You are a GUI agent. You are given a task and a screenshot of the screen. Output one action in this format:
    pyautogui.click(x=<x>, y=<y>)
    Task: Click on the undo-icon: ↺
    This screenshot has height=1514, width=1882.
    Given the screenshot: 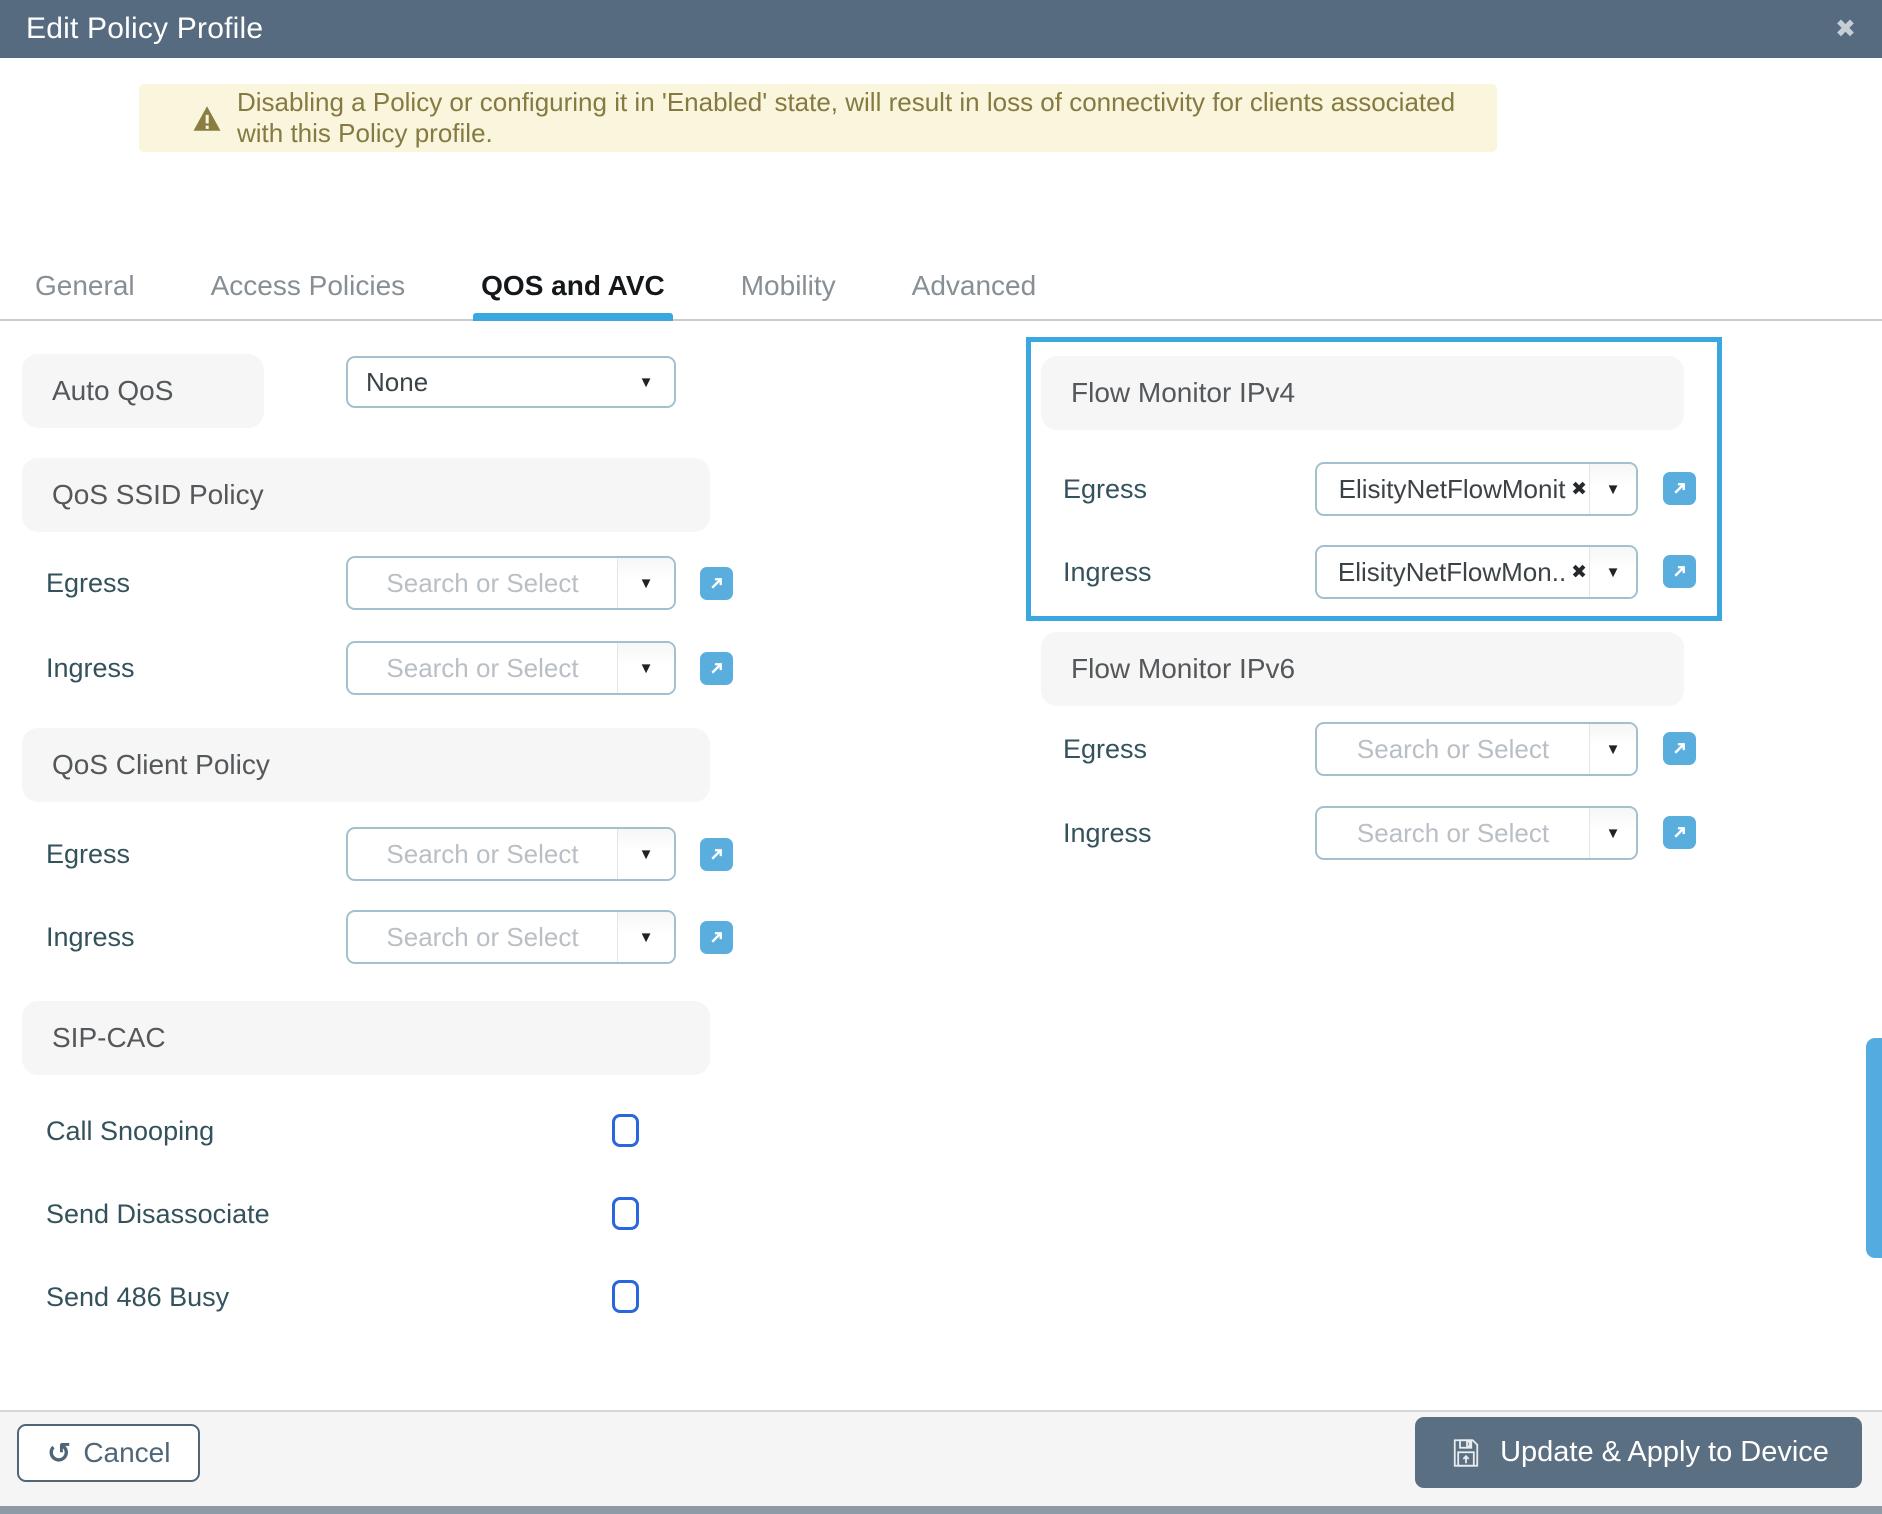 What is the action you would take?
    pyautogui.click(x=59, y=1452)
    